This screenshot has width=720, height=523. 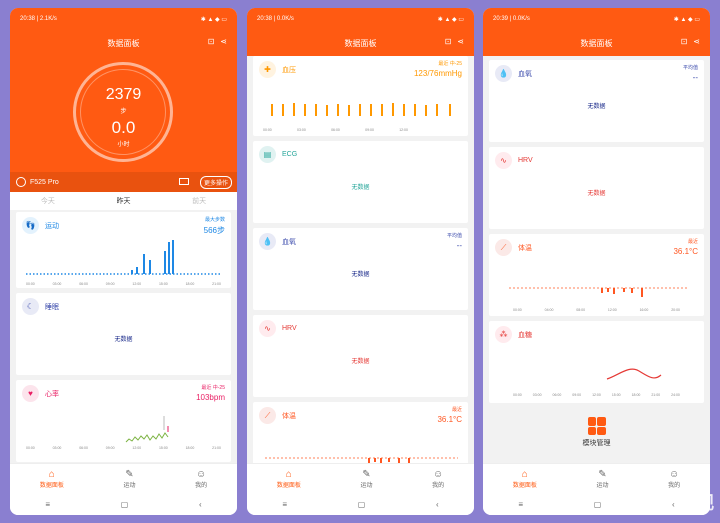 What do you see at coordinates (83, 284) in the screenshot?
I see `x-tick: 06:00` at bounding box center [83, 284].